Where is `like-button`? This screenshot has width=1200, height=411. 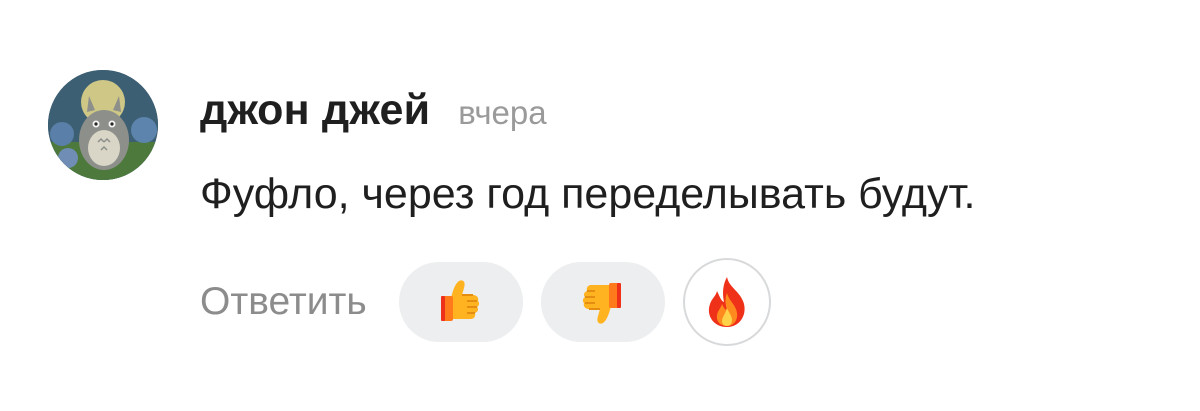
like-button is located at coordinates (460, 302).